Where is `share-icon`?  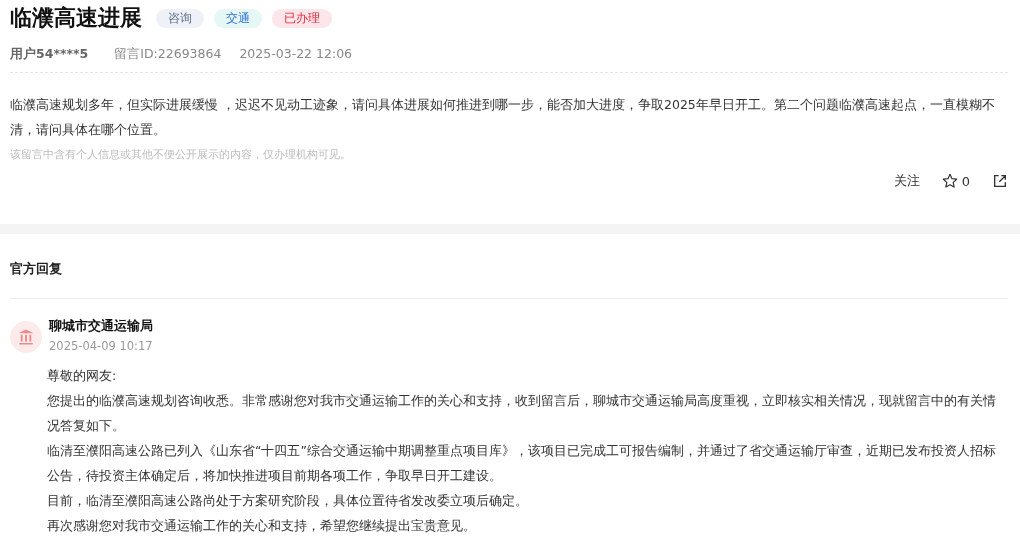
share-icon is located at coordinates (1000, 181).